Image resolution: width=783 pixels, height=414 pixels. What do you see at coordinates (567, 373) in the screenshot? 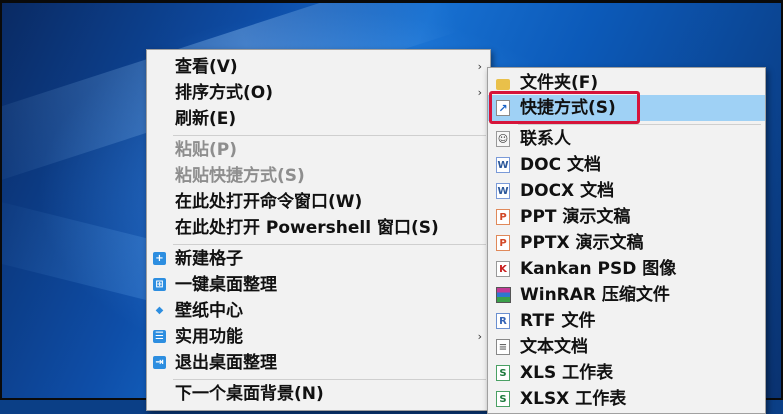
I see `menu-item-label: XLS 工作表` at bounding box center [567, 373].